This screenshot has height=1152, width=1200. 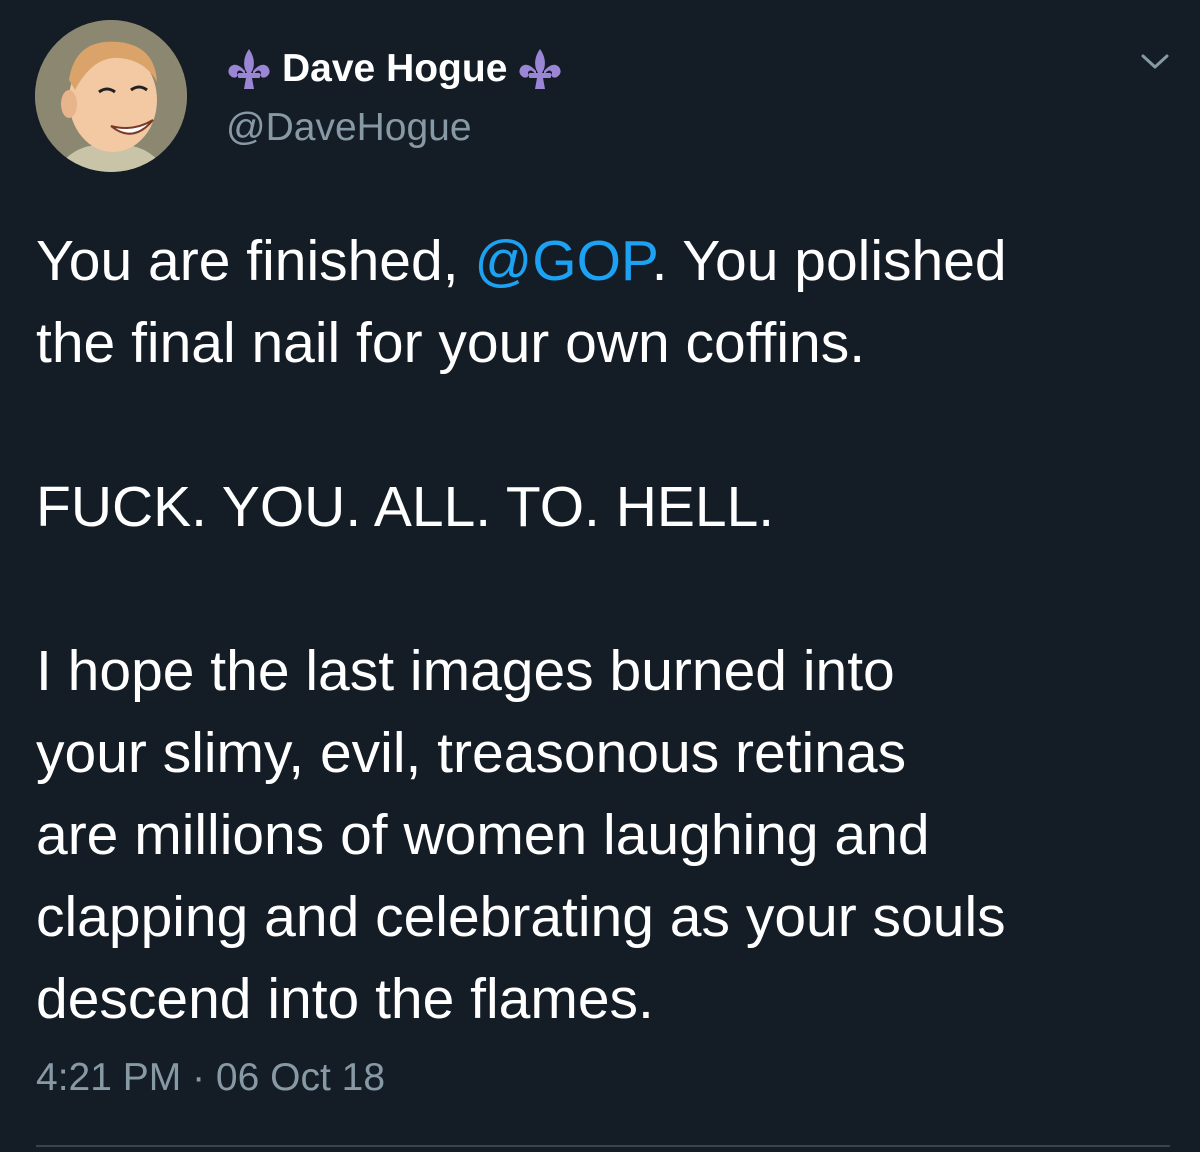 I want to click on display-name: Dave Hogue, so click(x=394, y=69).